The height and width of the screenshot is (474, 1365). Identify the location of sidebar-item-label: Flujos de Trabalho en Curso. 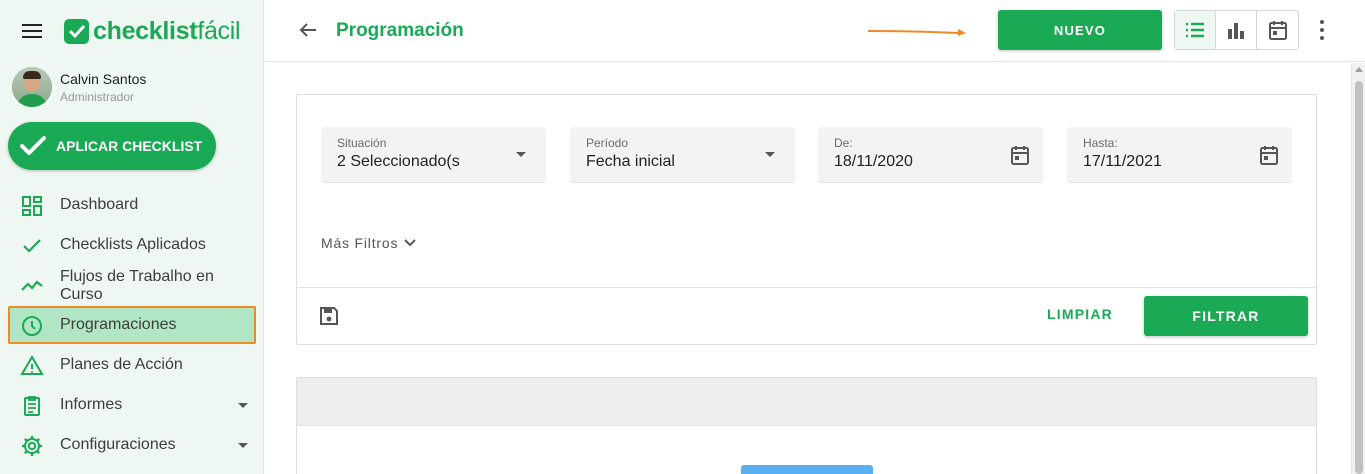
(137, 285).